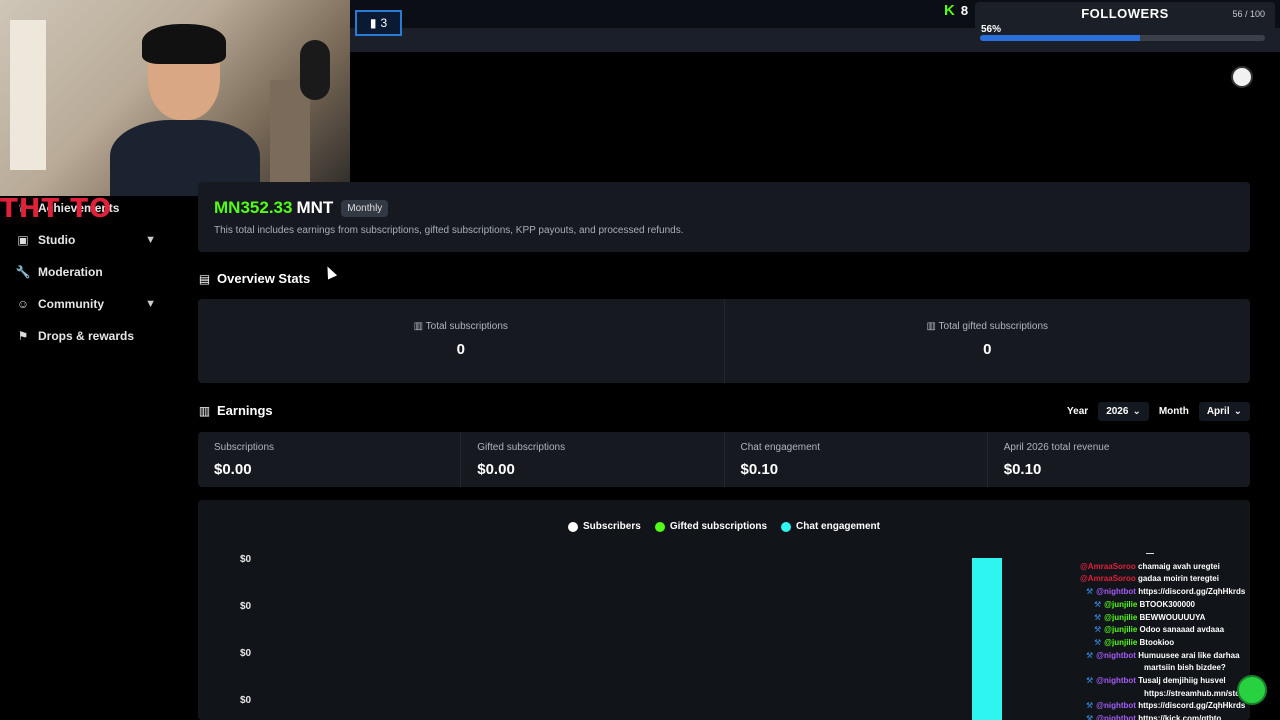 This screenshot has width=1280, height=720. Describe the element at coordinates (1172, 617) in the screenshot. I see `chat-text: BEWWOUUUUYA` at that location.